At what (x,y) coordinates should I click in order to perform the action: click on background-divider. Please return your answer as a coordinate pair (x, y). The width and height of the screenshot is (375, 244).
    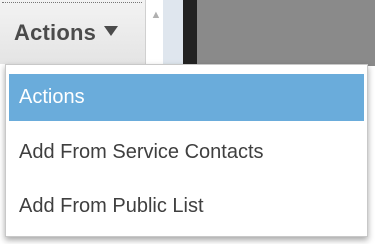
    Looking at the image, I should click on (190, 32).